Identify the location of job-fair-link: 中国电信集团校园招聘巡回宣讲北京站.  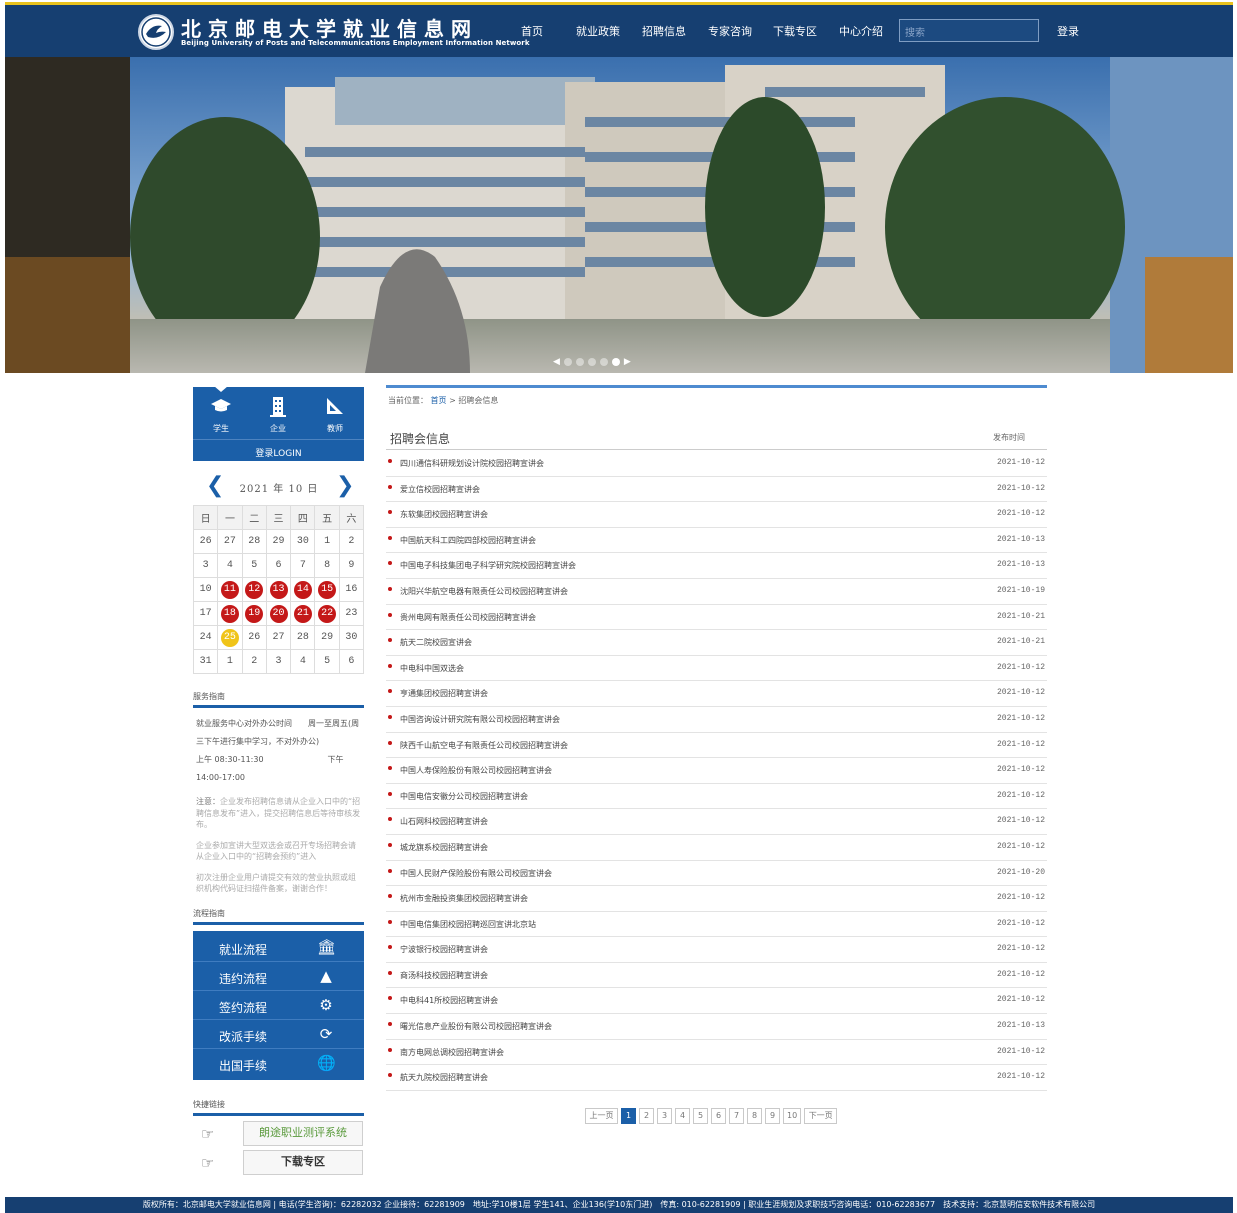
(468, 924).